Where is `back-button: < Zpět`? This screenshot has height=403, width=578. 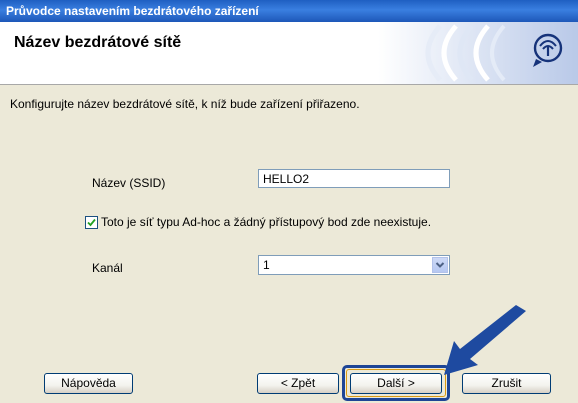 back-button: < Zpět is located at coordinates (298, 383).